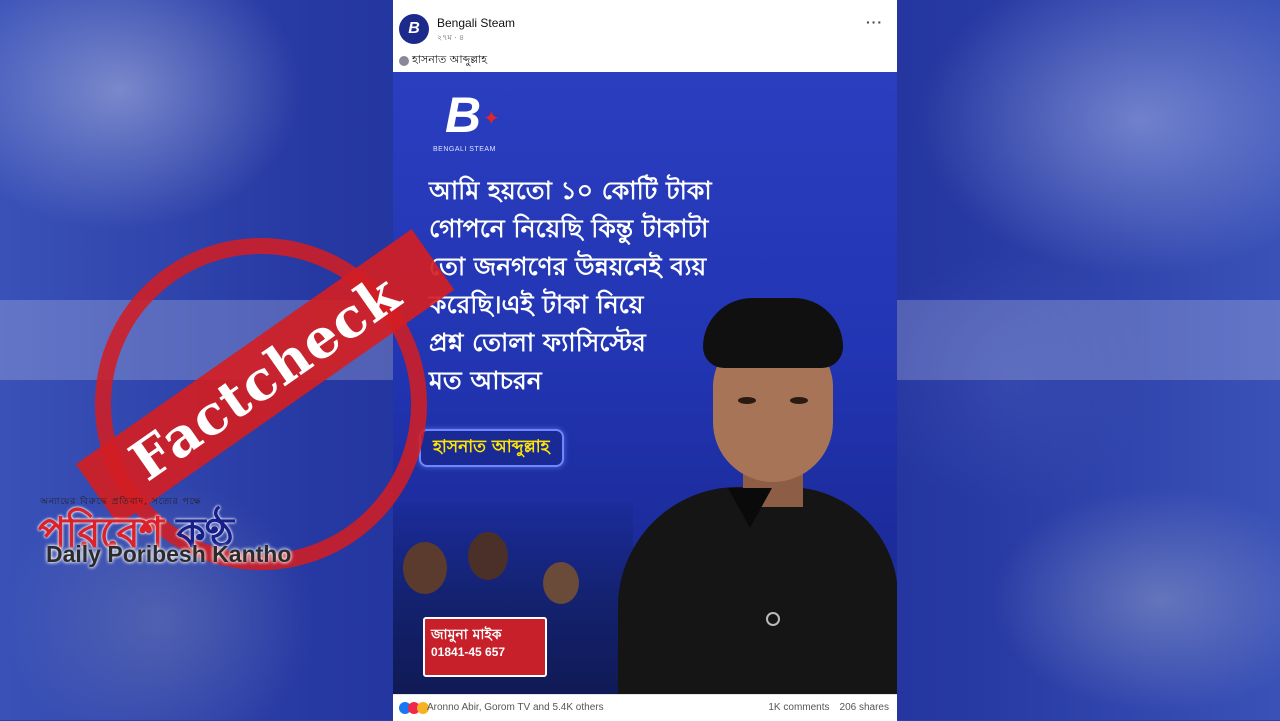 The image size is (1280, 721). What do you see at coordinates (569, 228) in the screenshot?
I see `quote-line: গোপনে নিয়েছি কিন্তু টাকাটা` at bounding box center [569, 228].